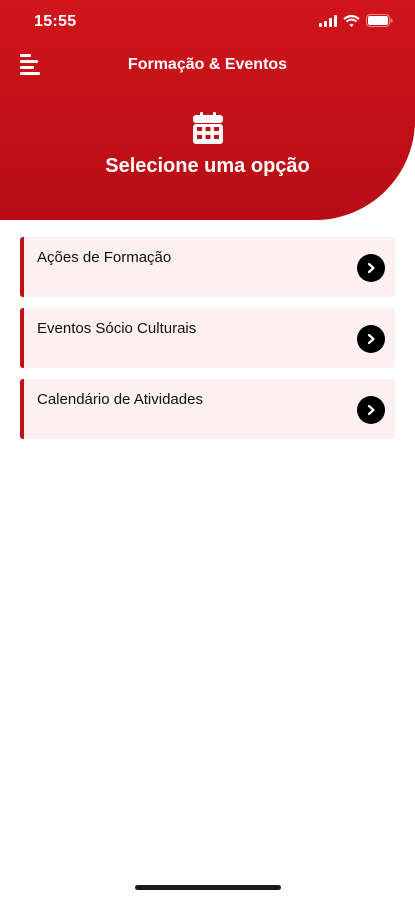  Describe the element at coordinates (104, 257) in the screenshot. I see `option-label: Ações de Formação` at that location.